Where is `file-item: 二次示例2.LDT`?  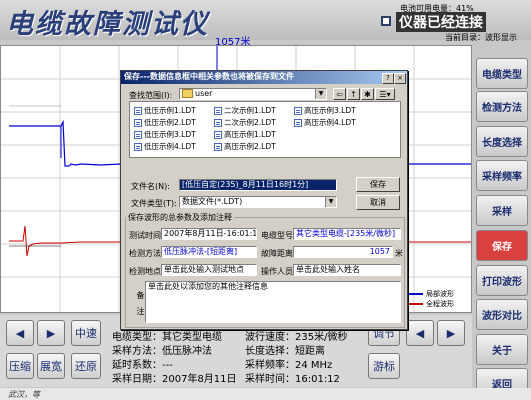 file-item: 二次示例2.LDT is located at coordinates (245, 122).